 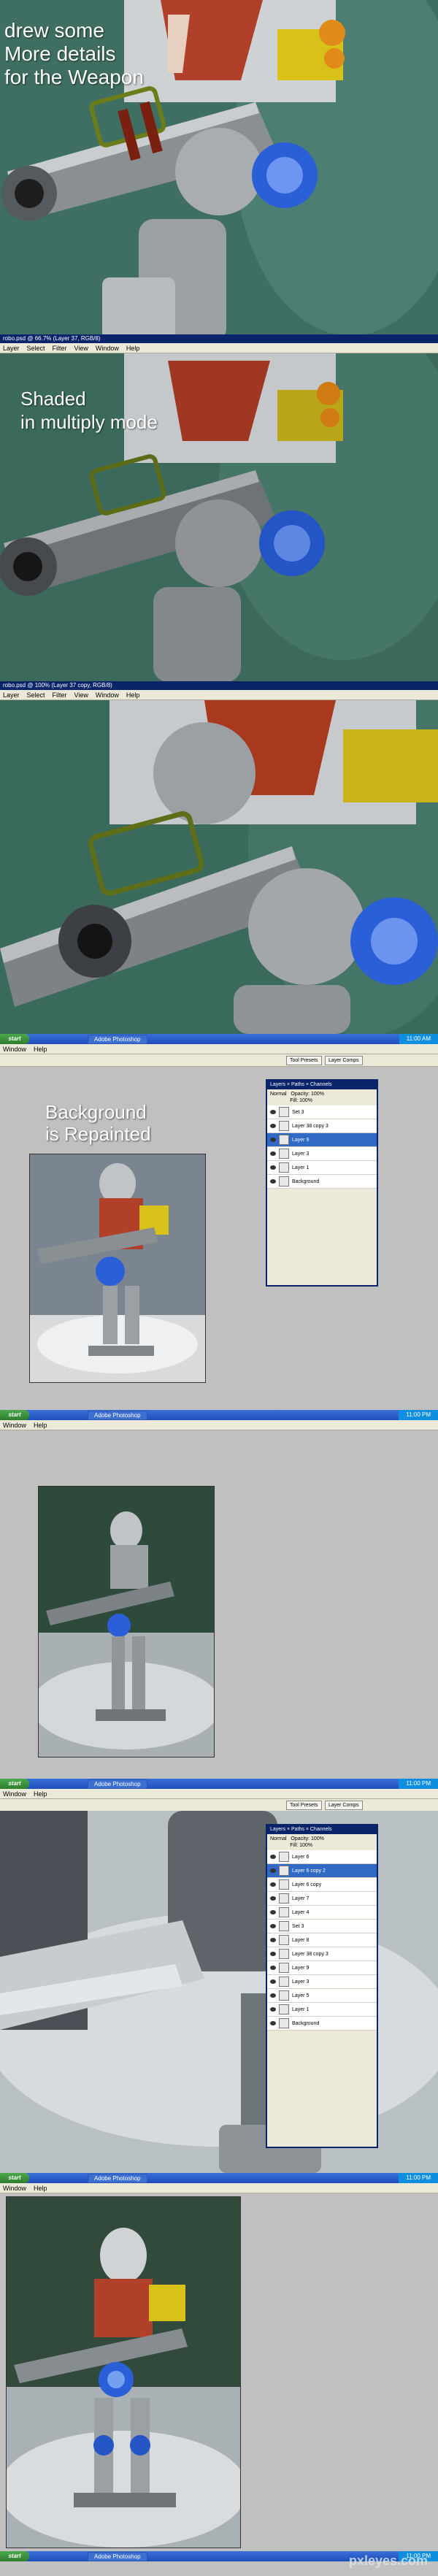 What do you see at coordinates (310, 1126) in the screenshot?
I see `layer-name: Layer 38 copy 3` at bounding box center [310, 1126].